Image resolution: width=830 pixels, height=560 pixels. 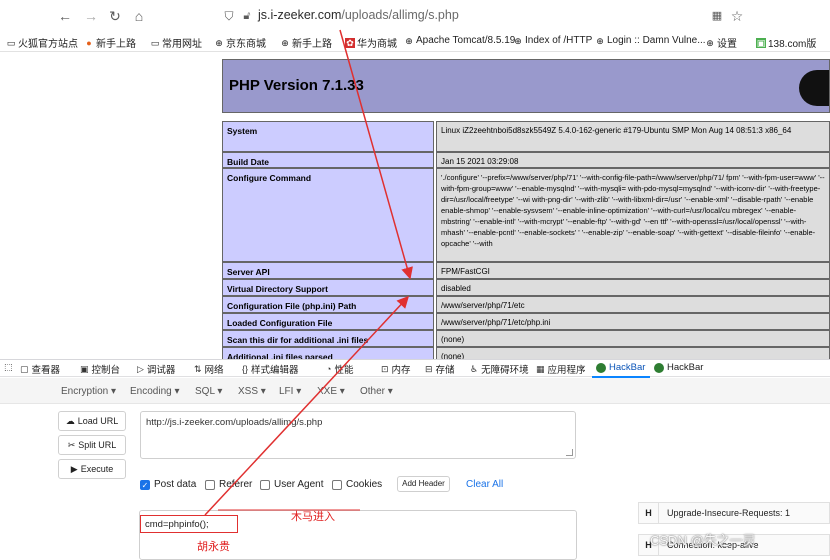 What do you see at coordinates (100, 369) in the screenshot?
I see `tab-console: ▣ 控制台` at bounding box center [100, 369].